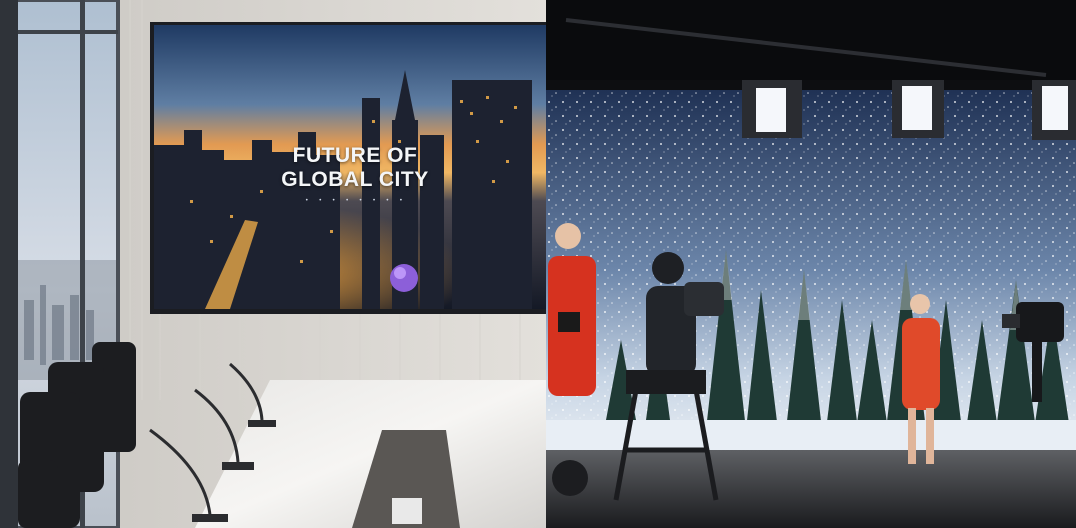 The image size is (1076, 528). What do you see at coordinates (355, 179) in the screenshot?
I see `display-title-line-2: GLOBAL CITY` at bounding box center [355, 179].